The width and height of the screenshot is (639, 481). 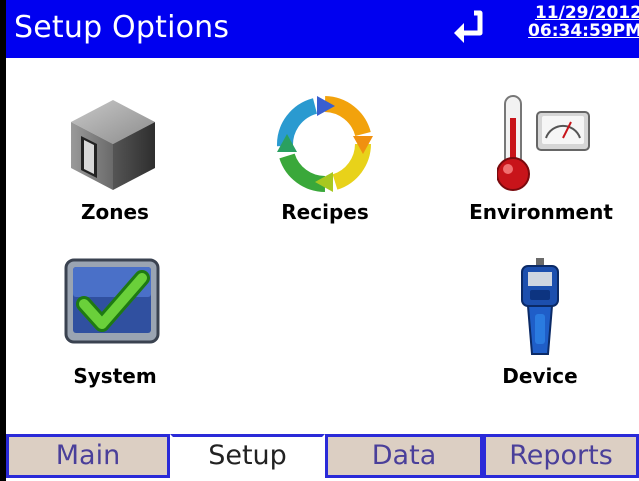 I want to click on date-text: 11/29/2012, so click(x=586, y=13).